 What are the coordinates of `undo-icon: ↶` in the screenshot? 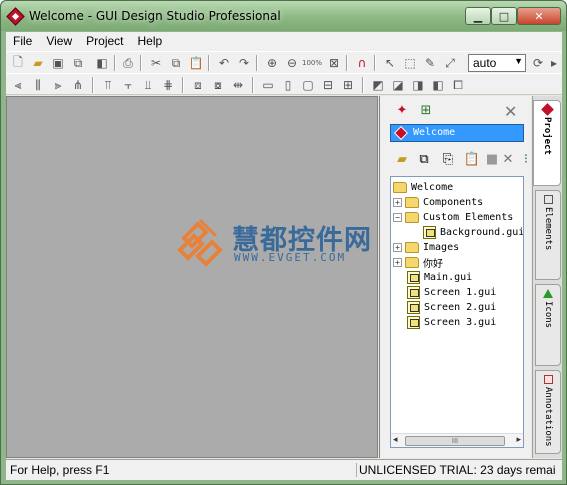 It's located at (224, 63).